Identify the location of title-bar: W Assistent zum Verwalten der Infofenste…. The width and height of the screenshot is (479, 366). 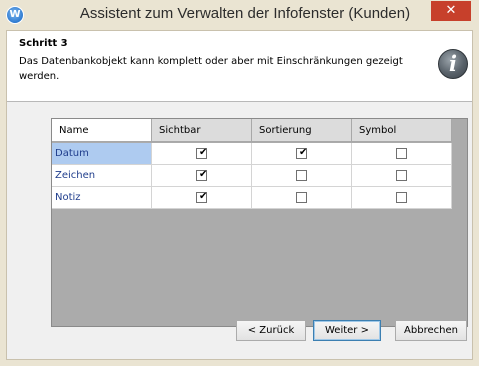
(239, 15).